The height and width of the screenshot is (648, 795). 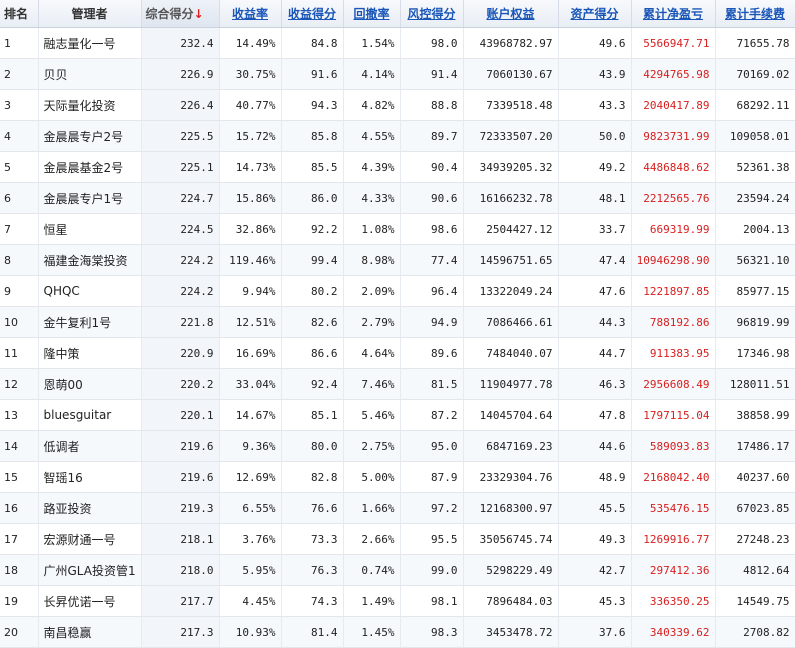 I want to click on cell-return-rate: 16.69%, so click(x=250, y=353).